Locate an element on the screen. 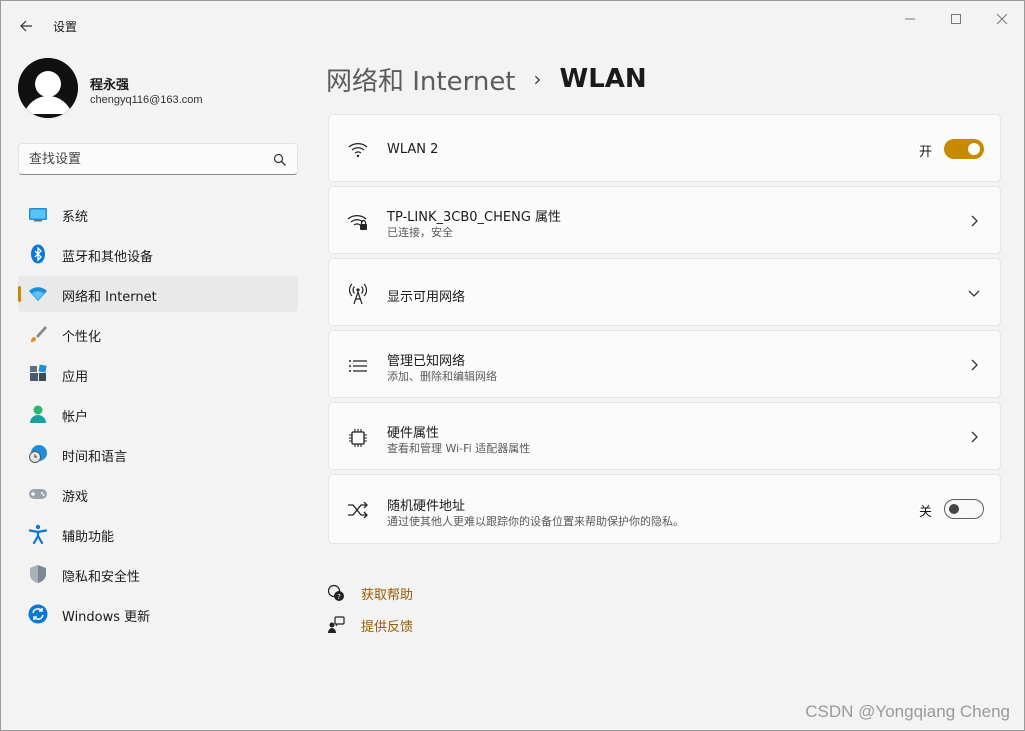 The width and height of the screenshot is (1025, 731). show-available-networks-title: 显示可用网络 is located at coordinates (426, 297).